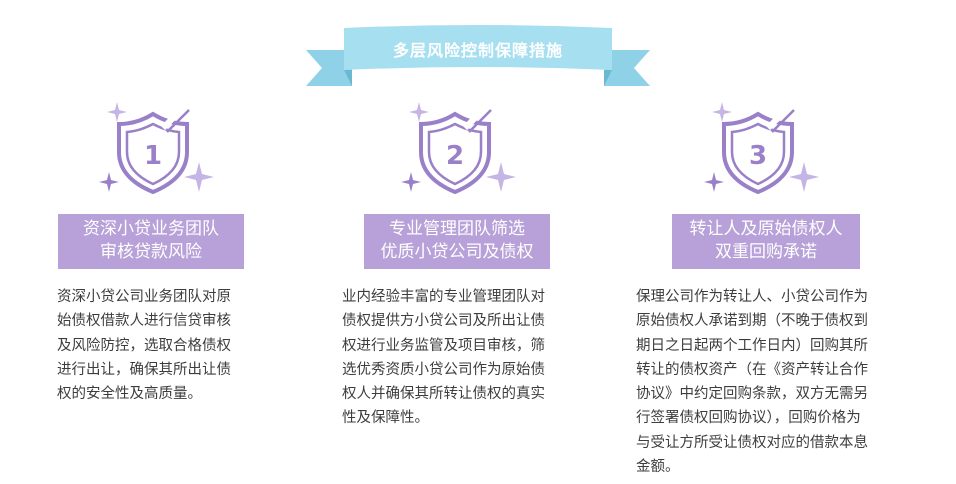  I want to click on step-title: 转让人及原始债权人 双重回购承诺, so click(766, 241).